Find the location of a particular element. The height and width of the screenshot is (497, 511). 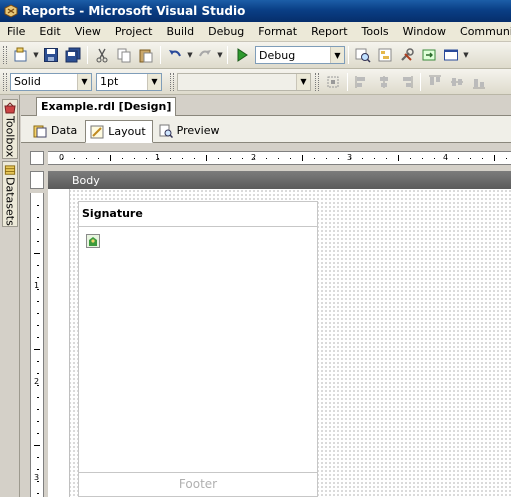

align-middle-icon is located at coordinates (457, 81).